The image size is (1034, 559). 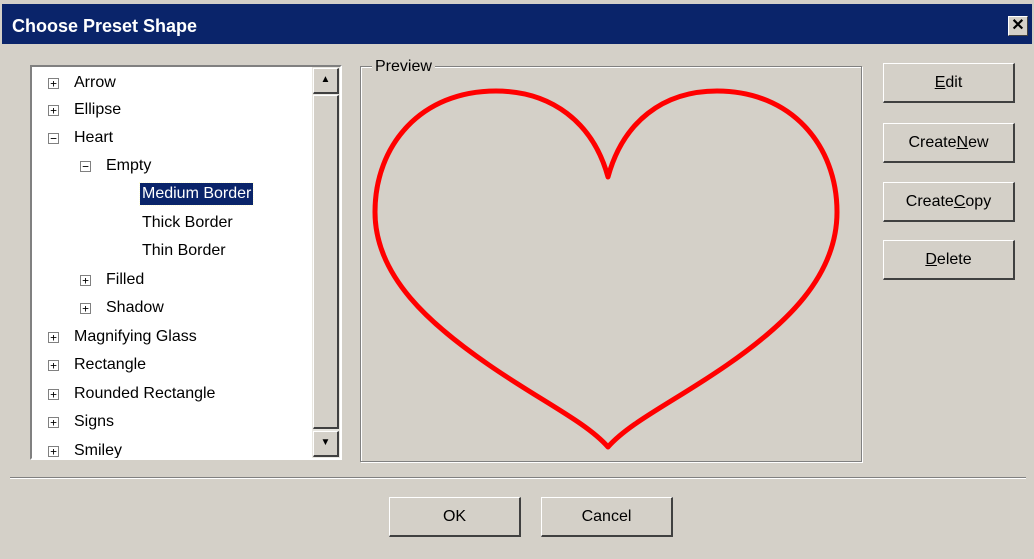 I want to click on cancel-button-label: Cancel, so click(x=606, y=516).